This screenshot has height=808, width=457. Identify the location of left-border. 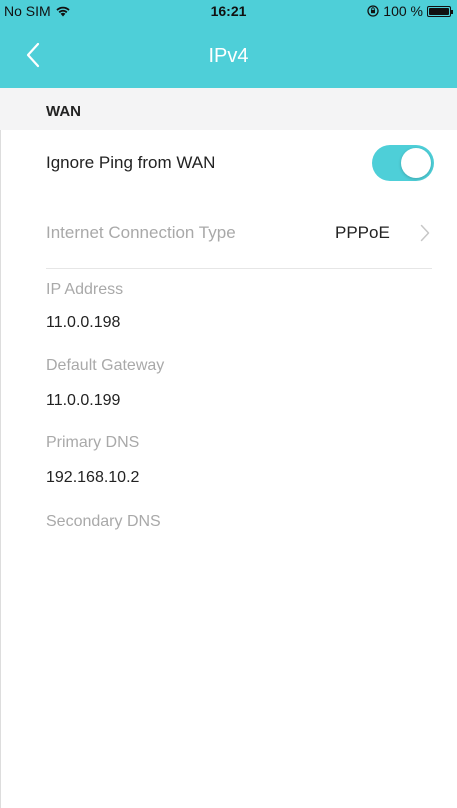
(0, 448).